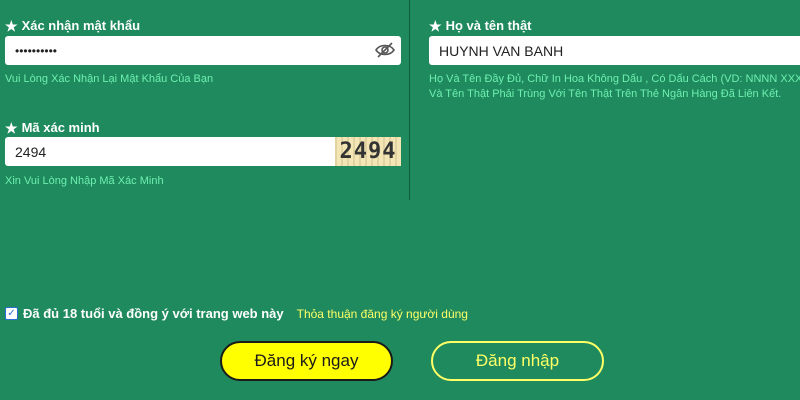 This screenshot has height=400, width=800. What do you see at coordinates (382, 314) in the screenshot?
I see `user-agreement-link: Thỏa thuận đăng ký người dùng` at bounding box center [382, 314].